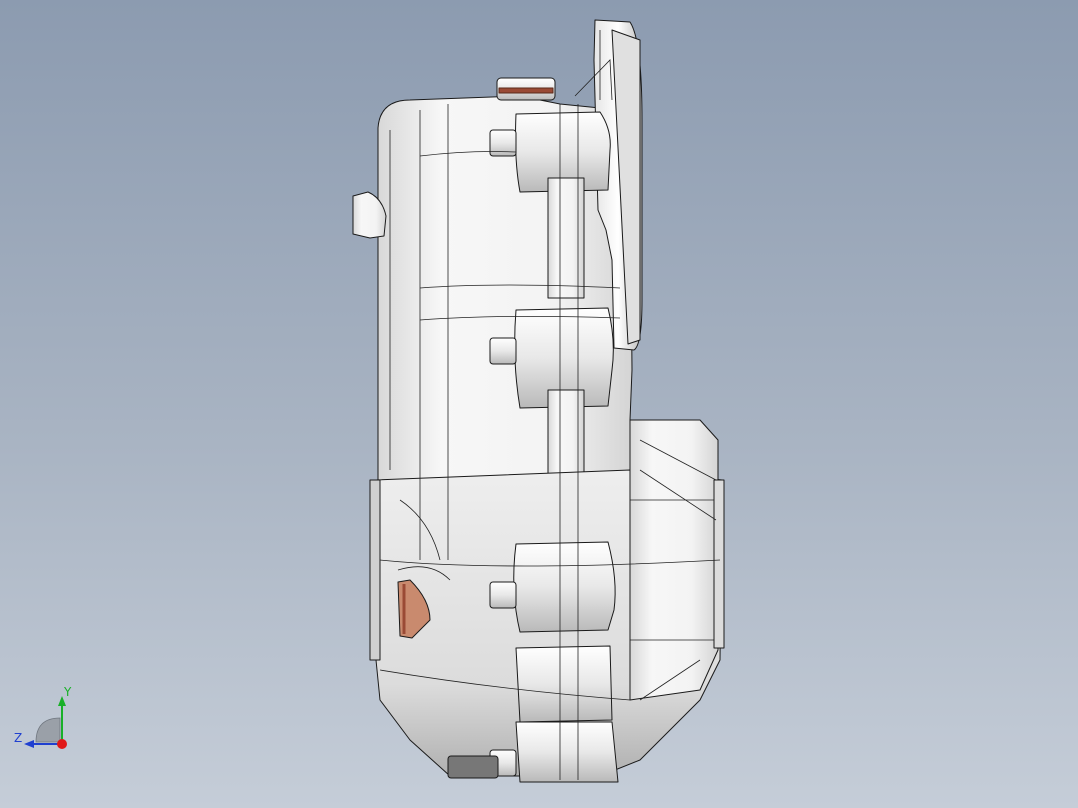 The height and width of the screenshot is (808, 1078). What do you see at coordinates (48, 730) in the screenshot?
I see `triad-quadrant` at bounding box center [48, 730].